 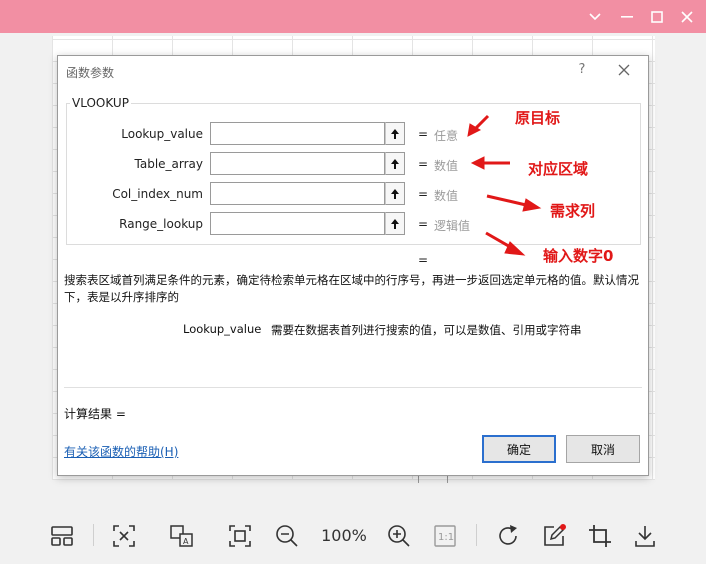 I want to click on annotation-enter-zero: 输入数字0, so click(x=578, y=256).